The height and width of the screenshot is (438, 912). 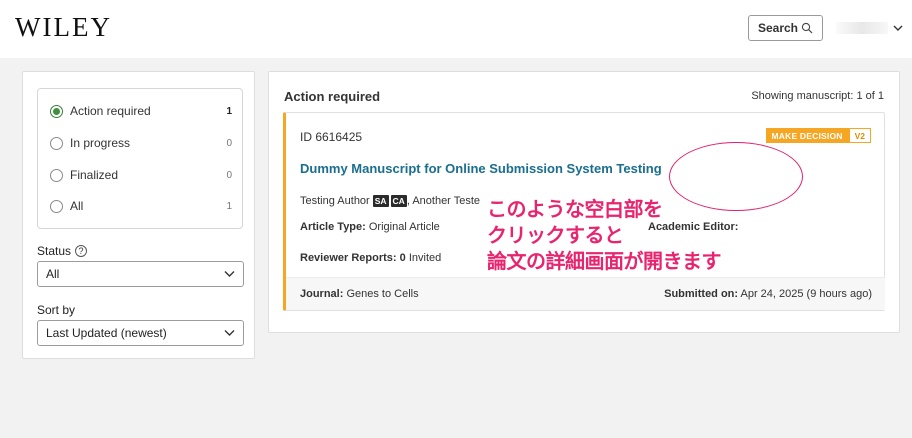 What do you see at coordinates (443, 201) in the screenshot?
I see `author-name: , Another Teste` at bounding box center [443, 201].